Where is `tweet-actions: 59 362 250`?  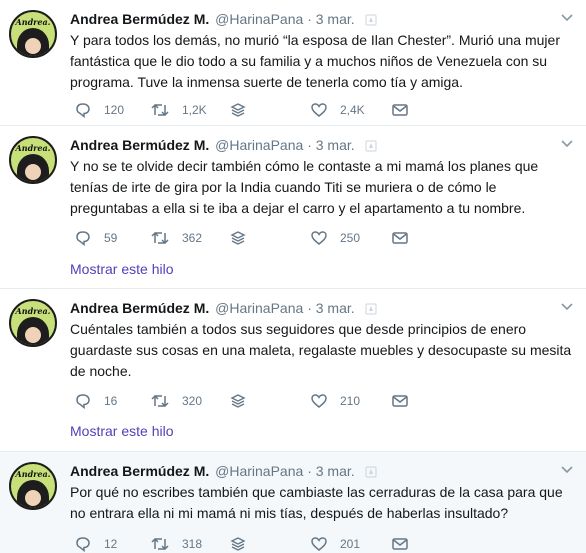 tweet-actions: 59 362 250 is located at coordinates (245, 238).